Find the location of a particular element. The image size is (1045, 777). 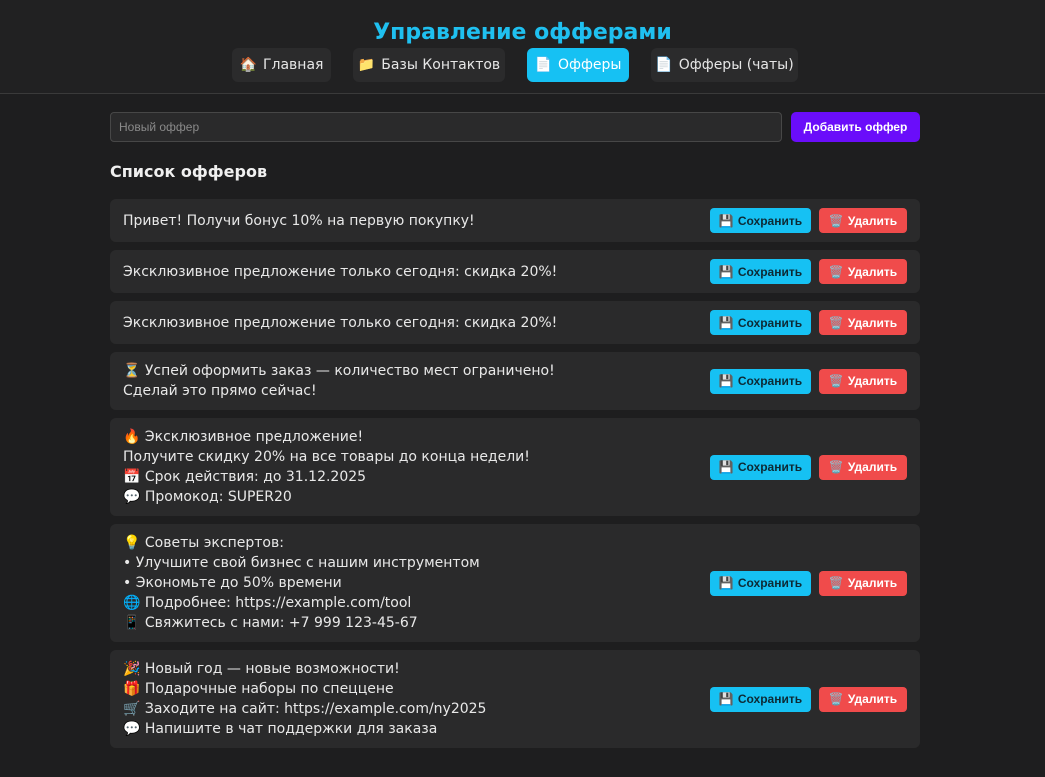

nav-offers-chats: 📄 Офферы (чаты) is located at coordinates (724, 65).